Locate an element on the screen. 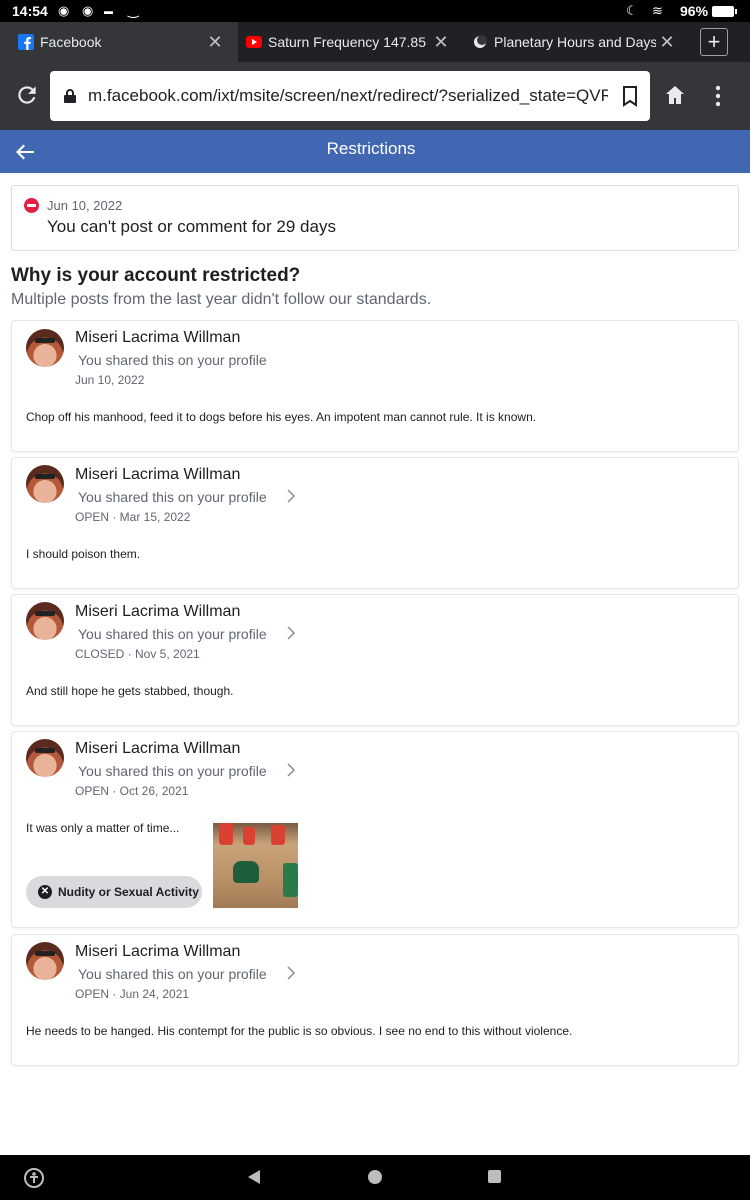 The height and width of the screenshot is (1200, 750). system-navigation-bar is located at coordinates (375, 1177).